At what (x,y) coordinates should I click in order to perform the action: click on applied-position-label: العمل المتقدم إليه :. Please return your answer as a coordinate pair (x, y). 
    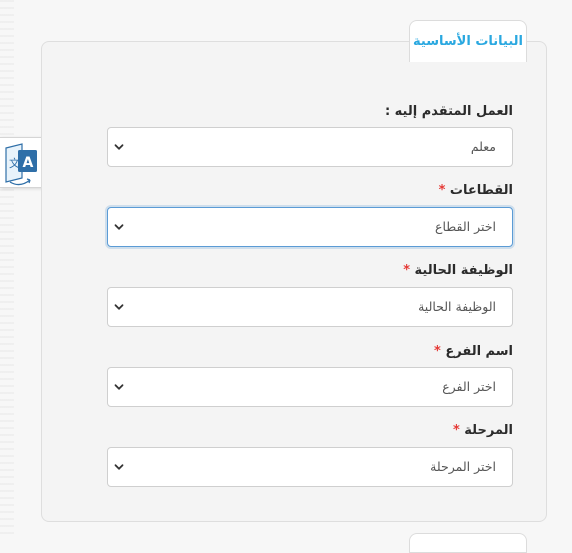
    Looking at the image, I should click on (448, 111).